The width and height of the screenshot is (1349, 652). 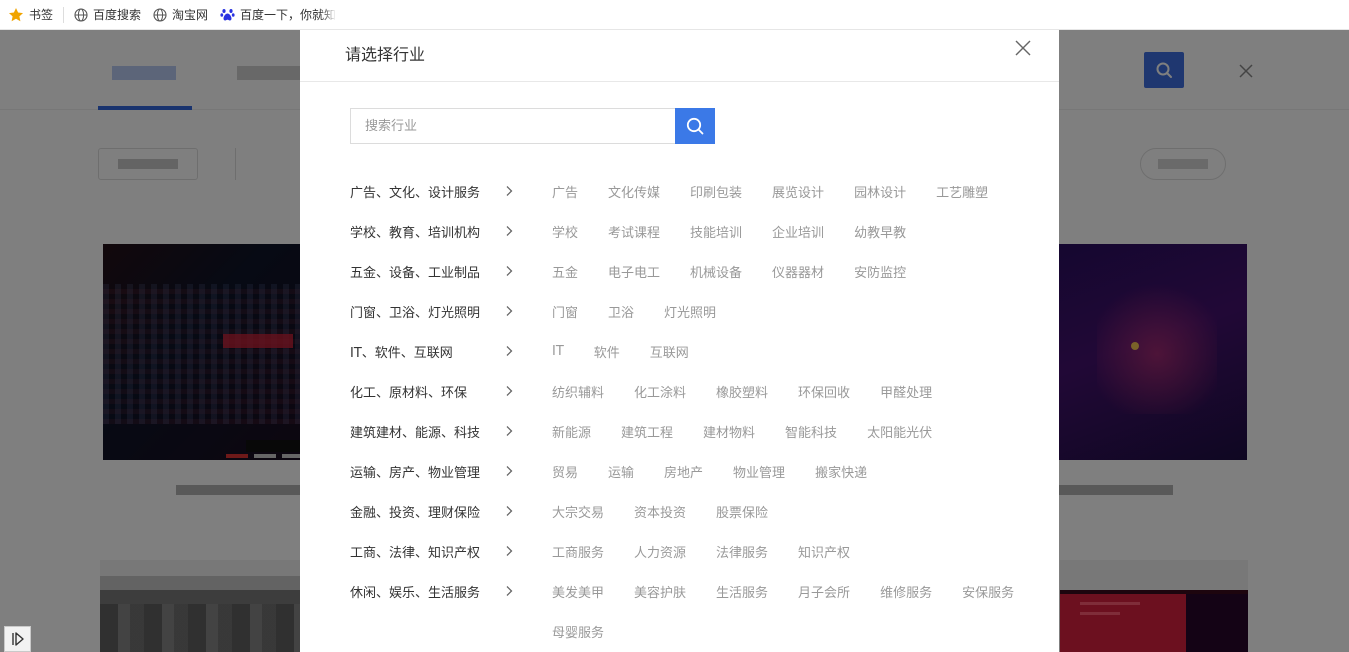 I want to click on industry-subcategory-link: 电子电工, so click(x=634, y=271).